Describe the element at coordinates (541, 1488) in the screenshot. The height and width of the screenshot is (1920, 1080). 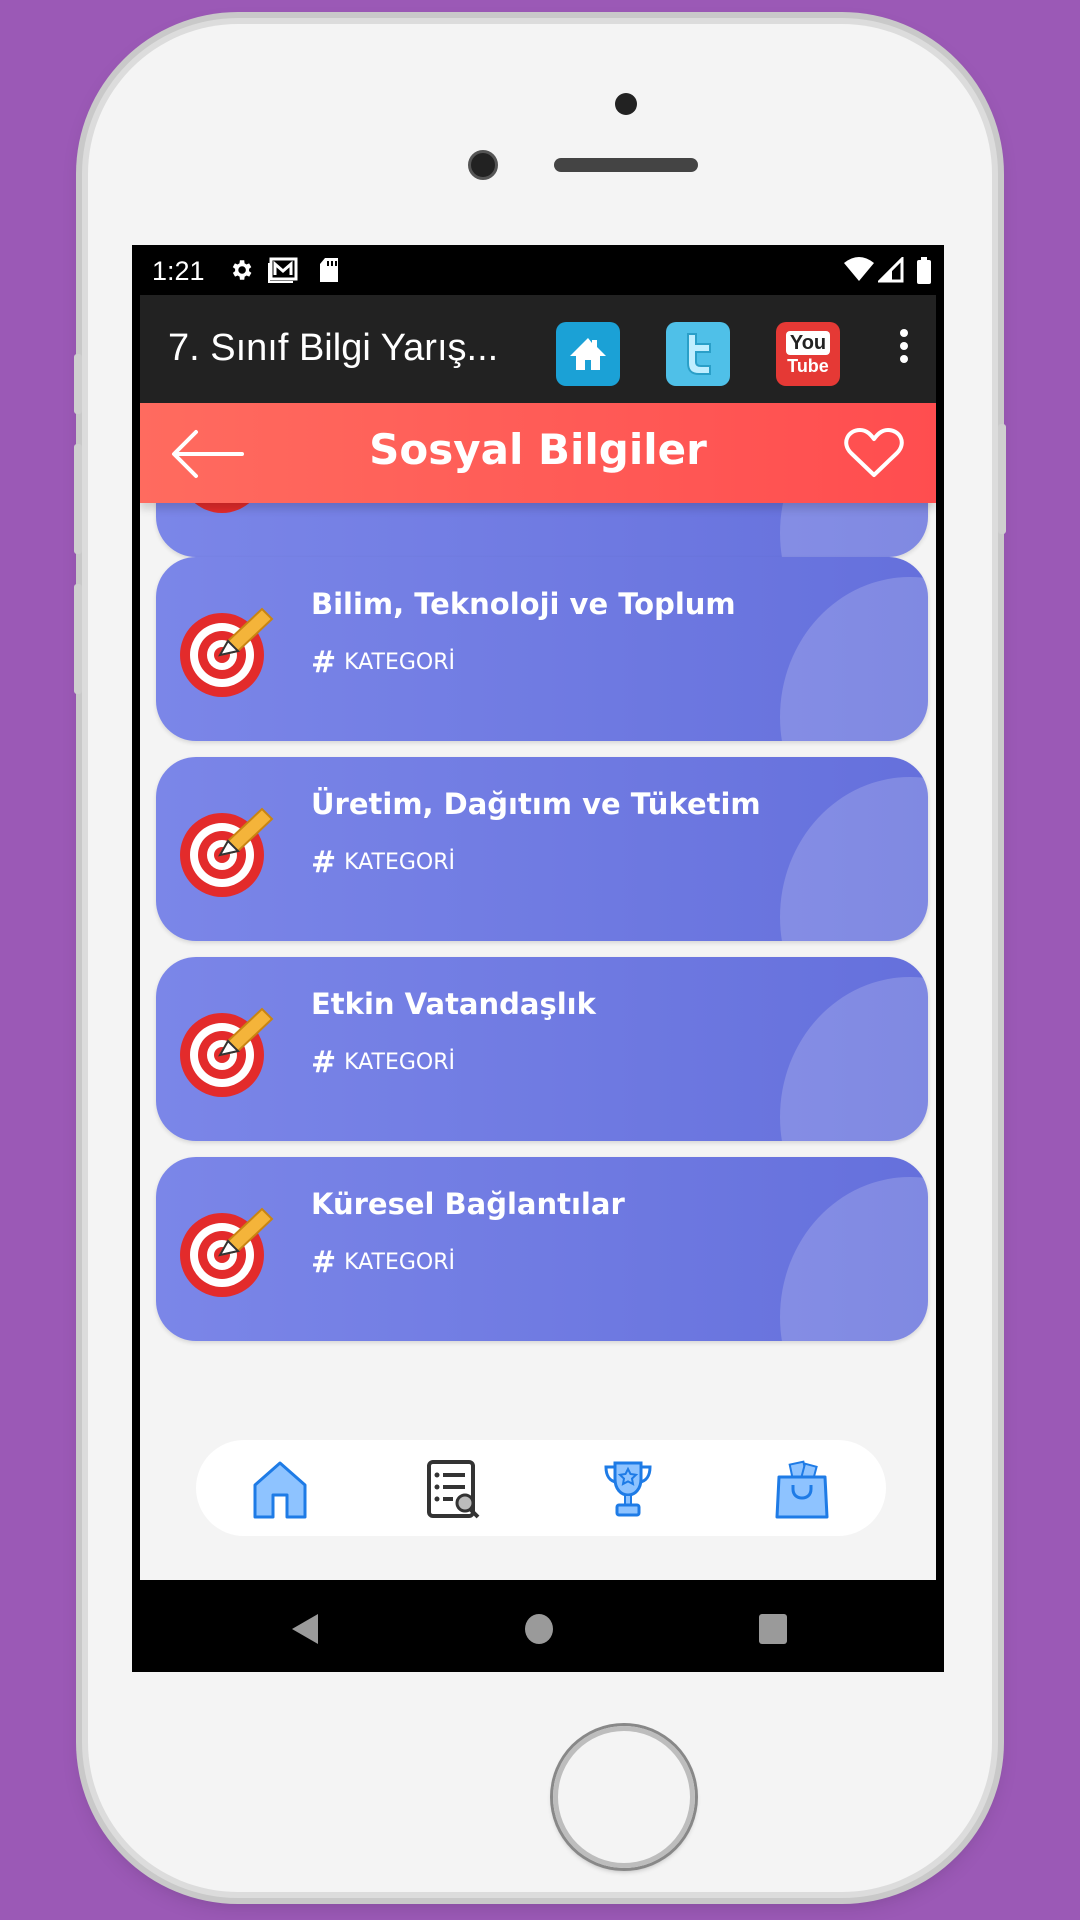
I see `bottom-nav` at that location.